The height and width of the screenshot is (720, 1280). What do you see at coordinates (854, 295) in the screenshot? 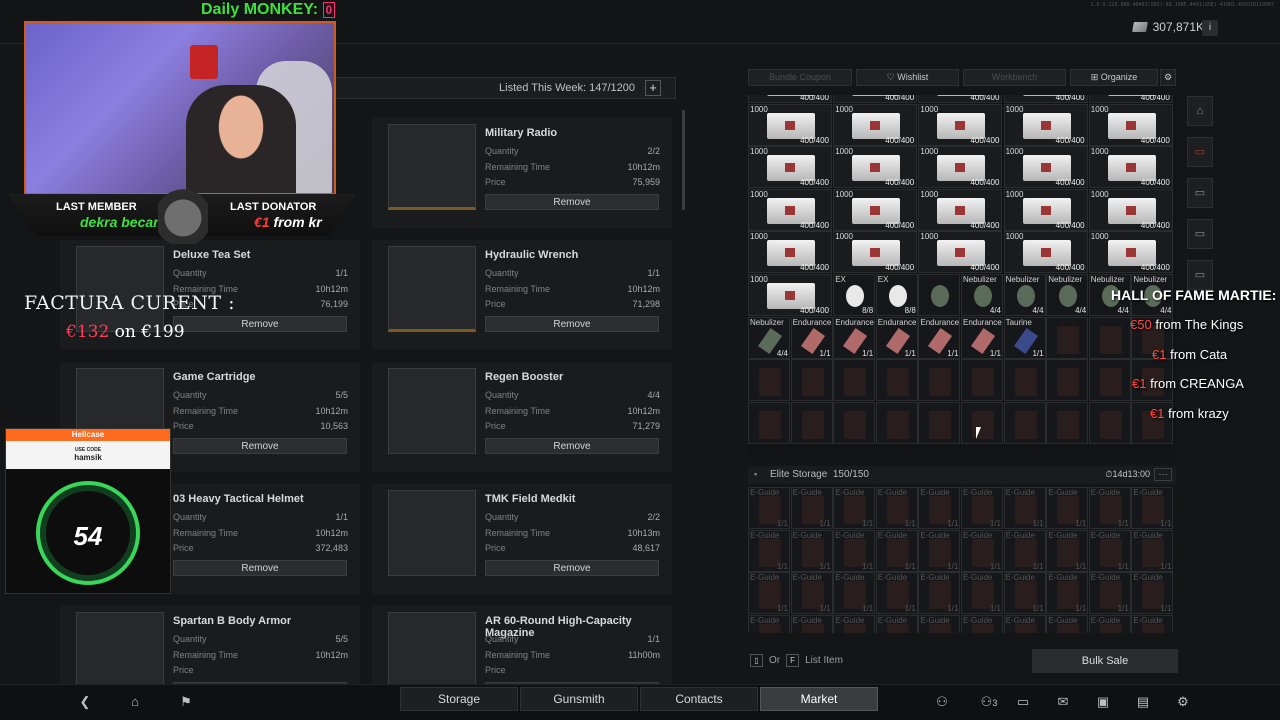
I see `stash-item: EX 8/8` at bounding box center [854, 295].